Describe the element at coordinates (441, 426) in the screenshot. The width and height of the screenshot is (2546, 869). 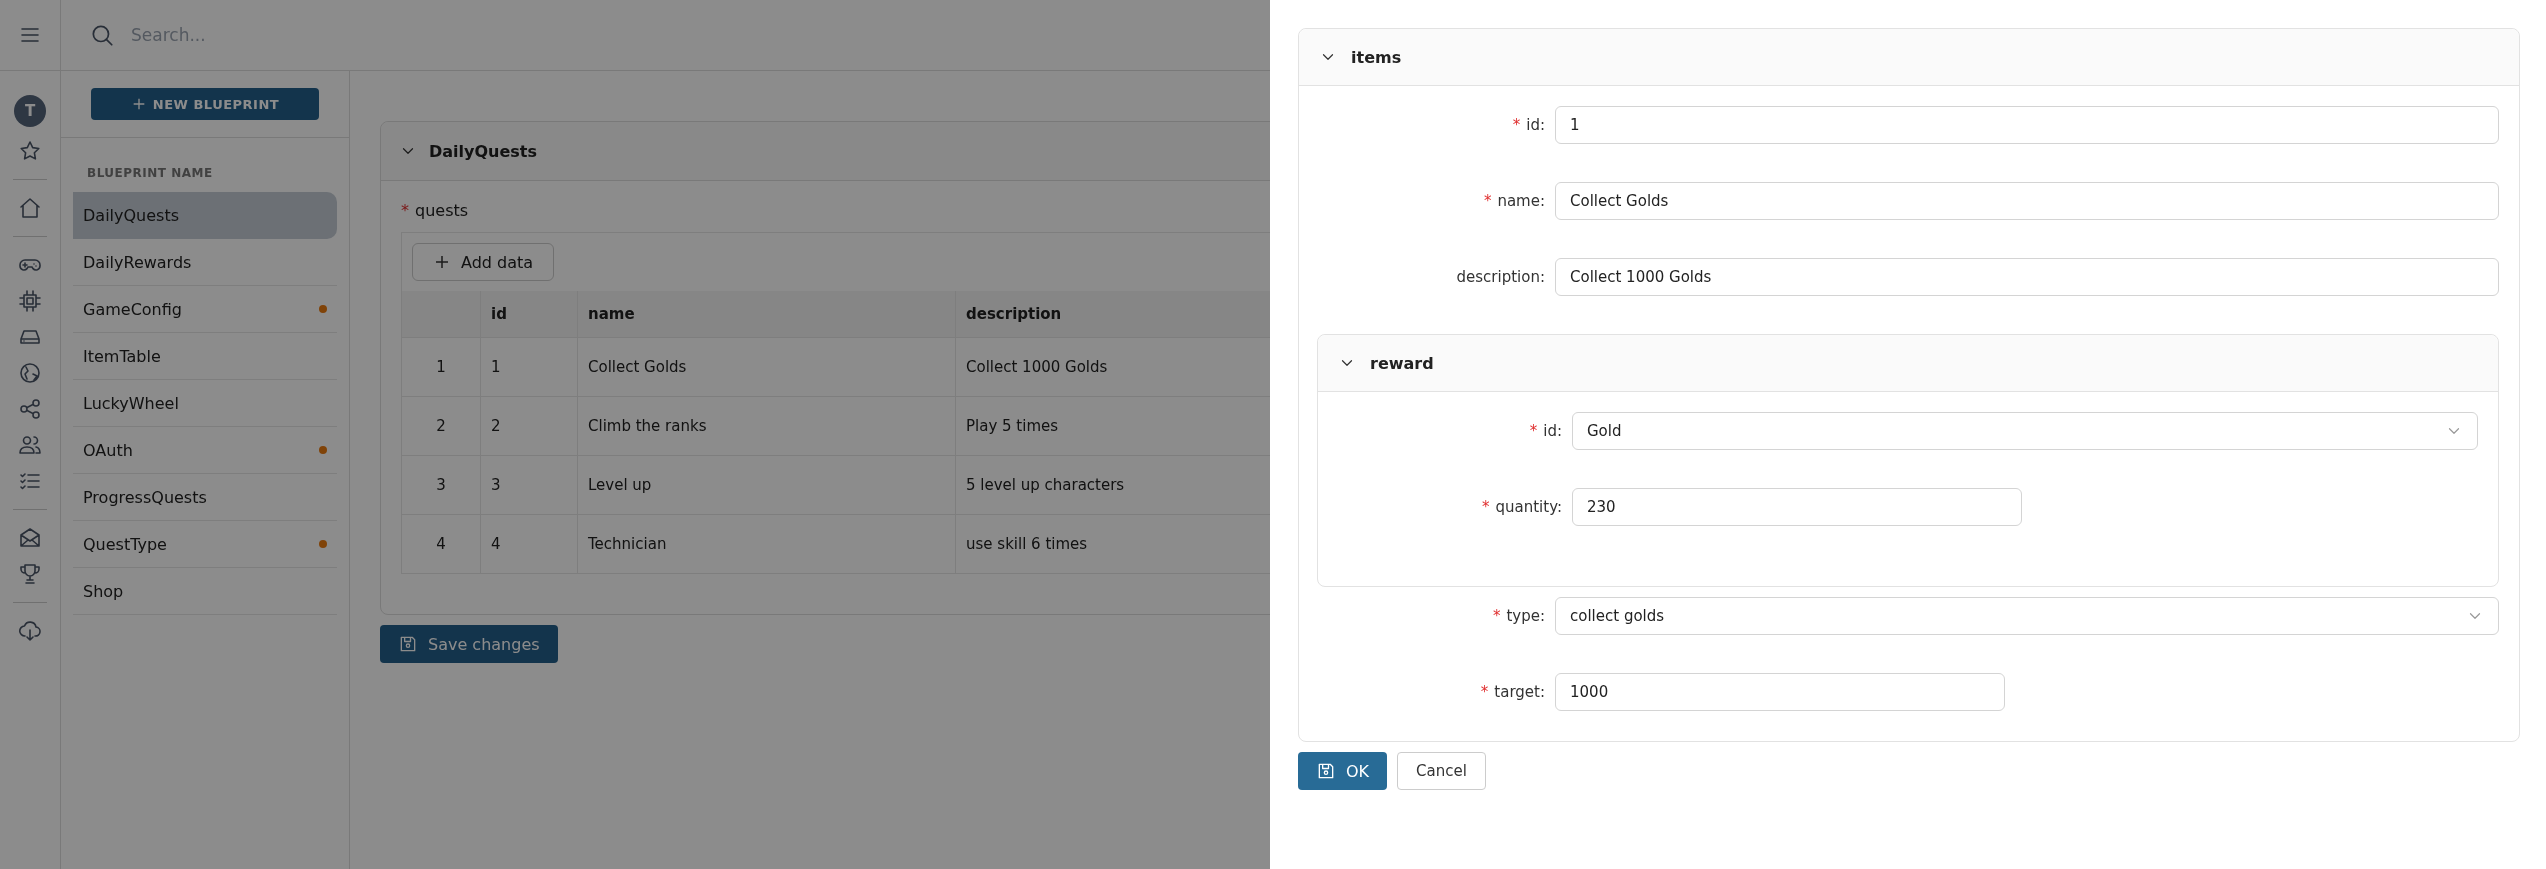
I see `row-number: 2` at that location.